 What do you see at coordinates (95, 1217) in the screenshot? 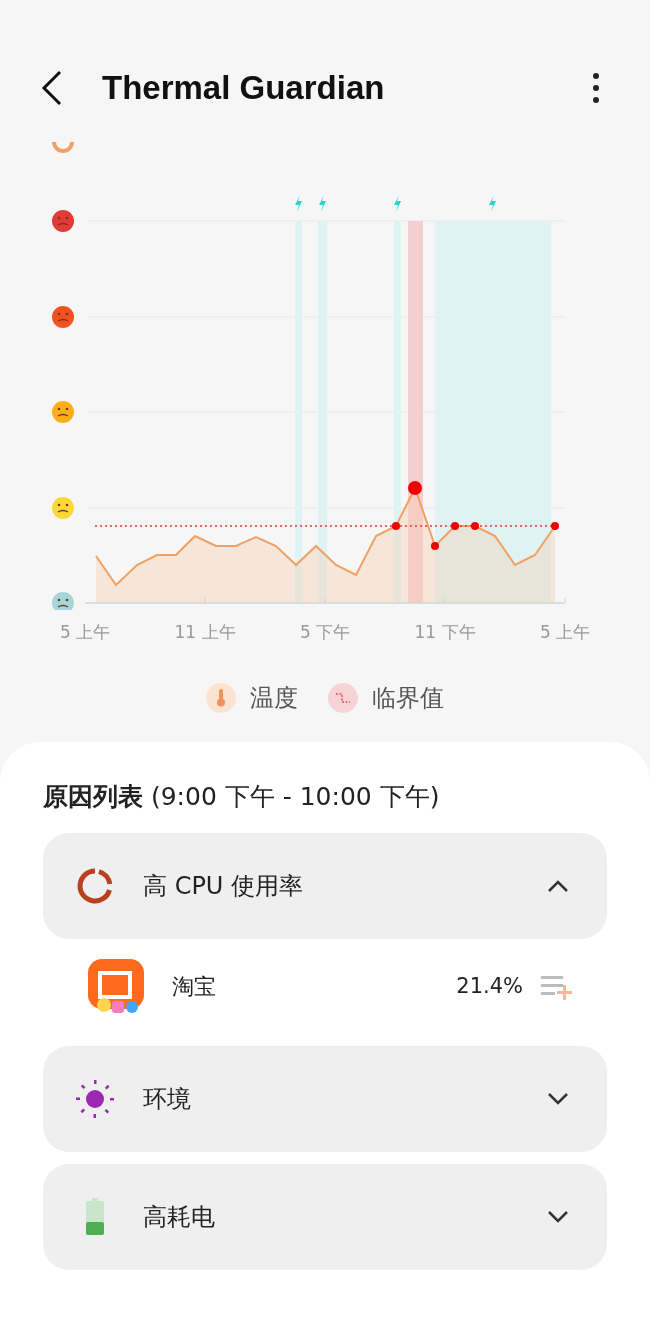
I see `battery-icon` at bounding box center [95, 1217].